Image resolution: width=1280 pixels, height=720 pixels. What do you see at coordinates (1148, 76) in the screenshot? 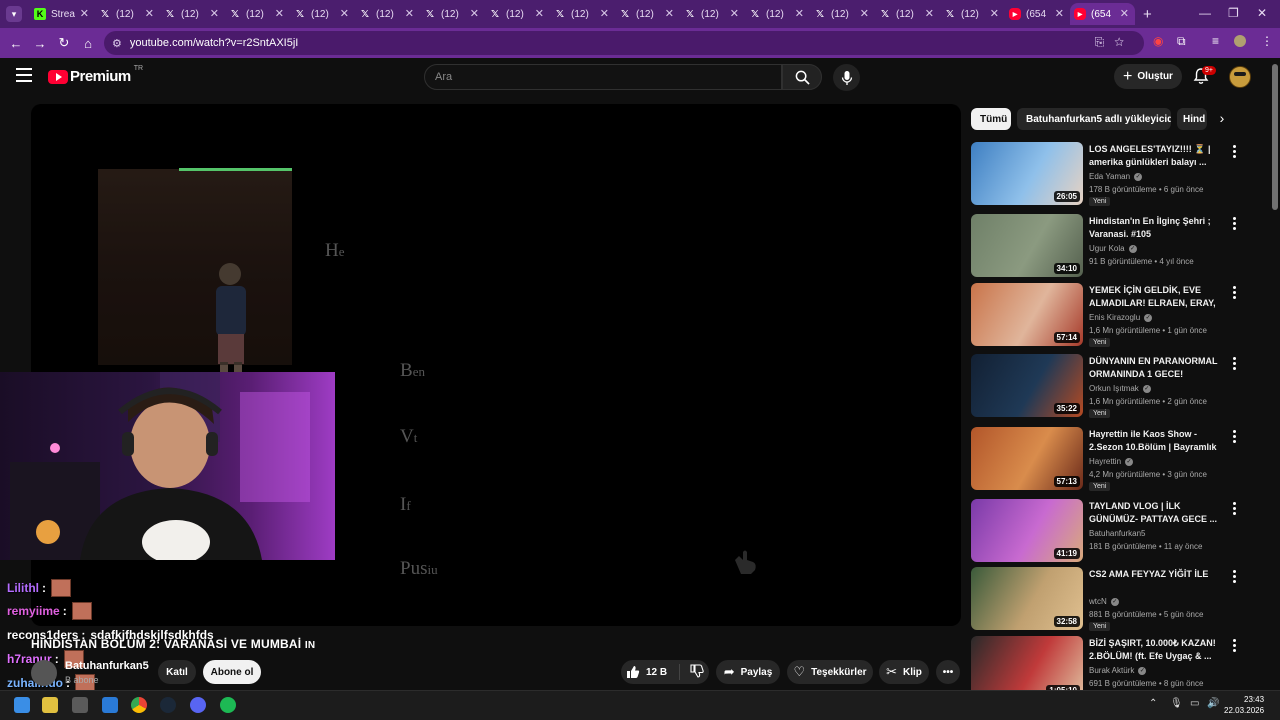
I see `create-button: + Oluştur` at bounding box center [1148, 76].